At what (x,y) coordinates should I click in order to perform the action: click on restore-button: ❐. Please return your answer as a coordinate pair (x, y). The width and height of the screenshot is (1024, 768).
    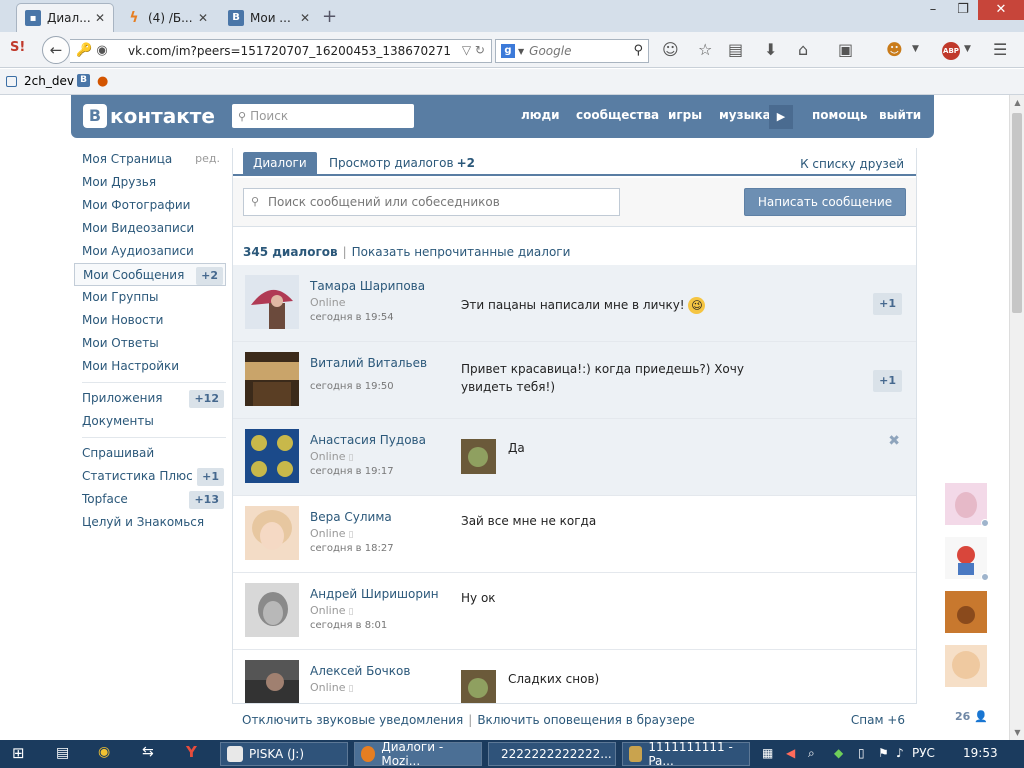
    Looking at the image, I should click on (963, 10).